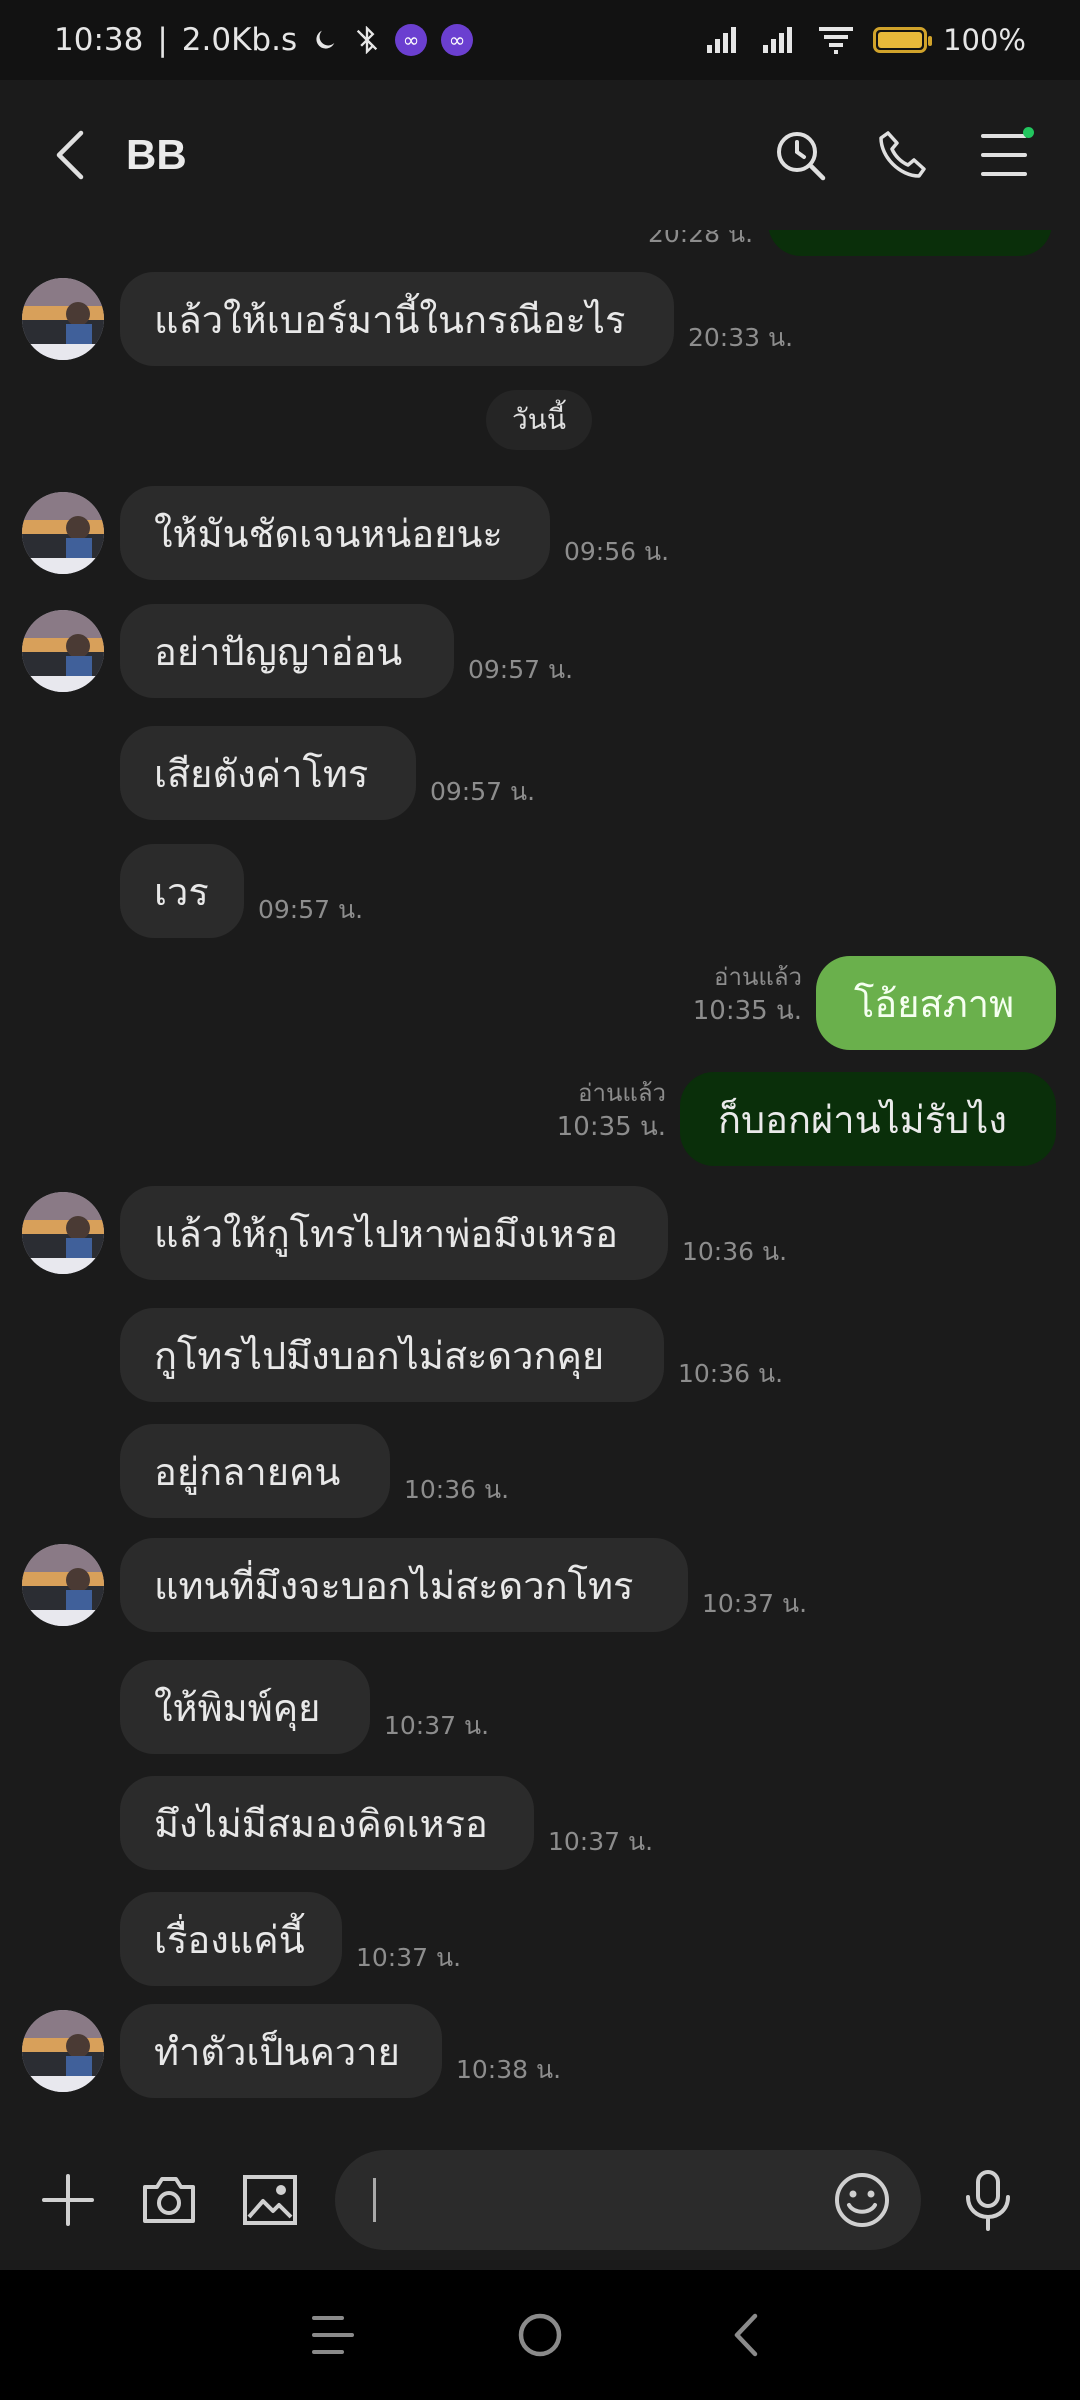 This screenshot has width=1080, height=2400. I want to click on home-button, so click(540, 2335).